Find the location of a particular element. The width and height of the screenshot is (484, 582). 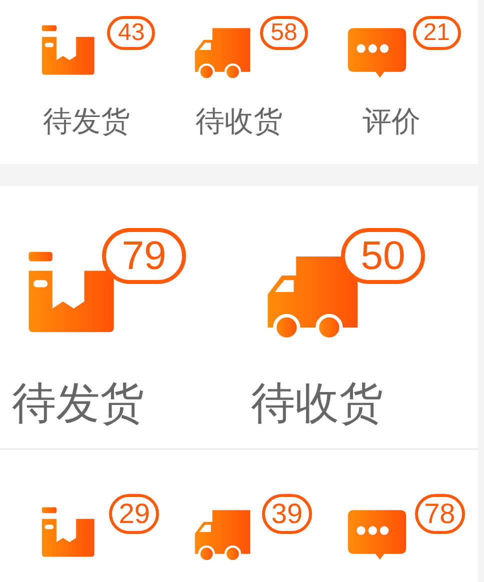

count-badge: 43 is located at coordinates (131, 33).